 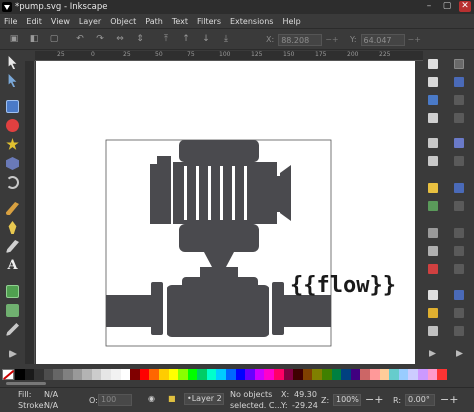 I want to click on open-icon, so click(x=433, y=82).